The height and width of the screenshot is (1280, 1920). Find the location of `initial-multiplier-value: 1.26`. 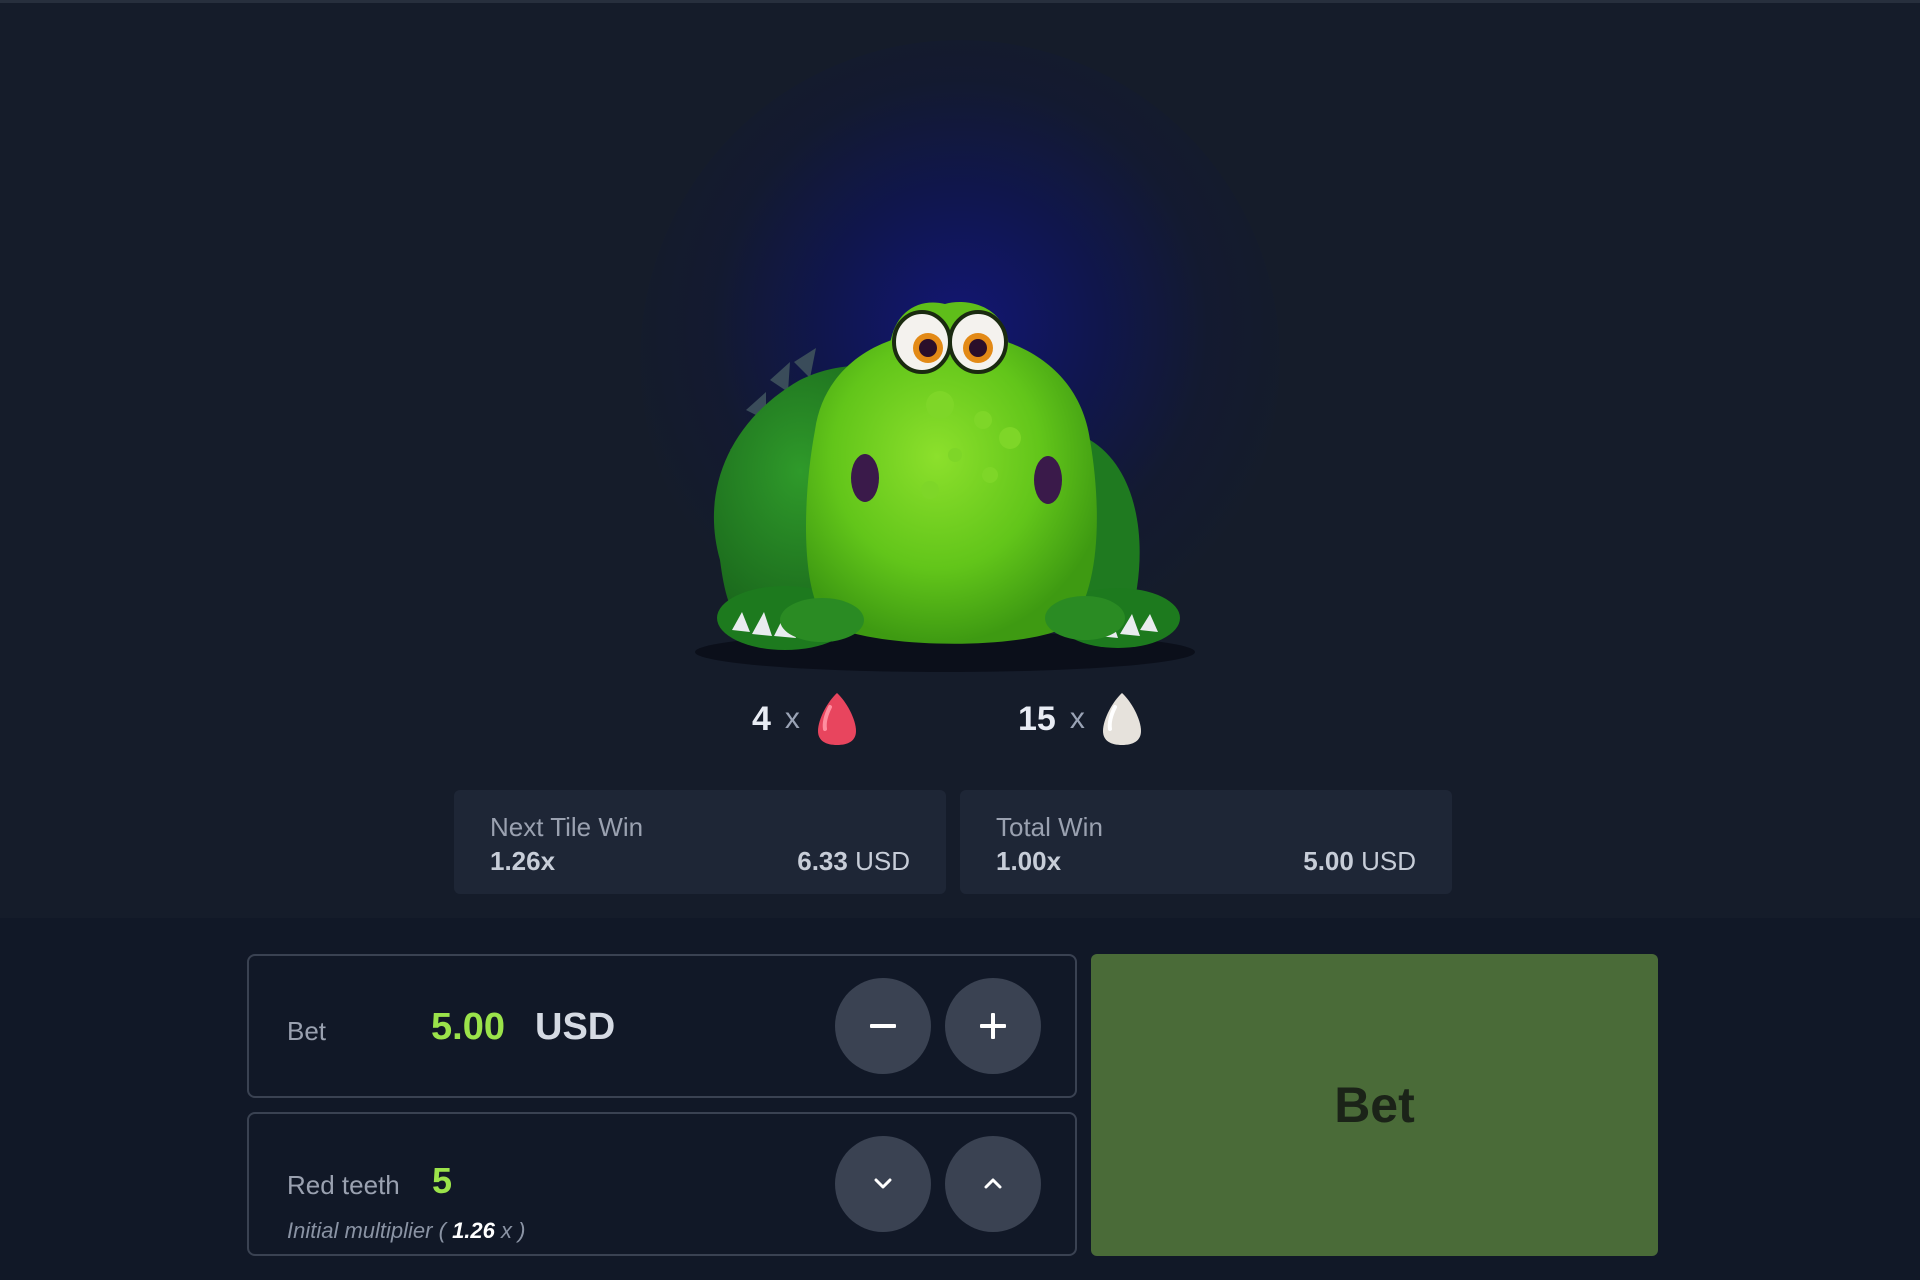

initial-multiplier-value: 1.26 is located at coordinates (473, 1230).